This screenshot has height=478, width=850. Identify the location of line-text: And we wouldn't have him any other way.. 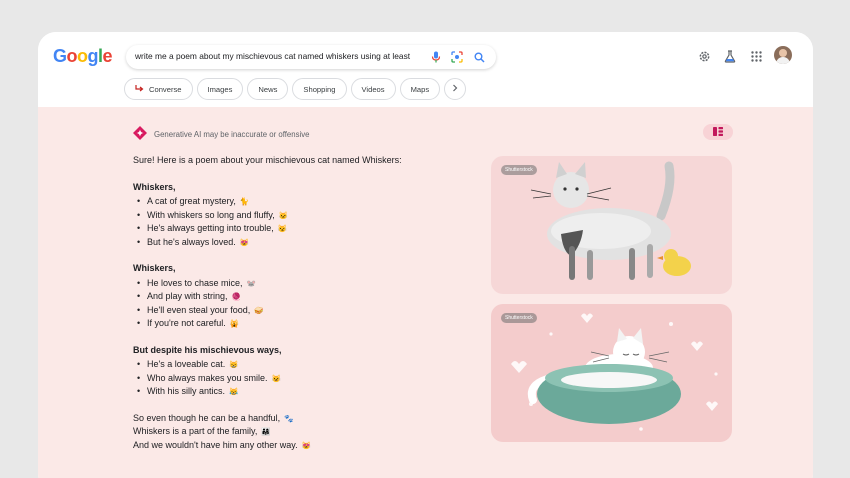
(215, 444).